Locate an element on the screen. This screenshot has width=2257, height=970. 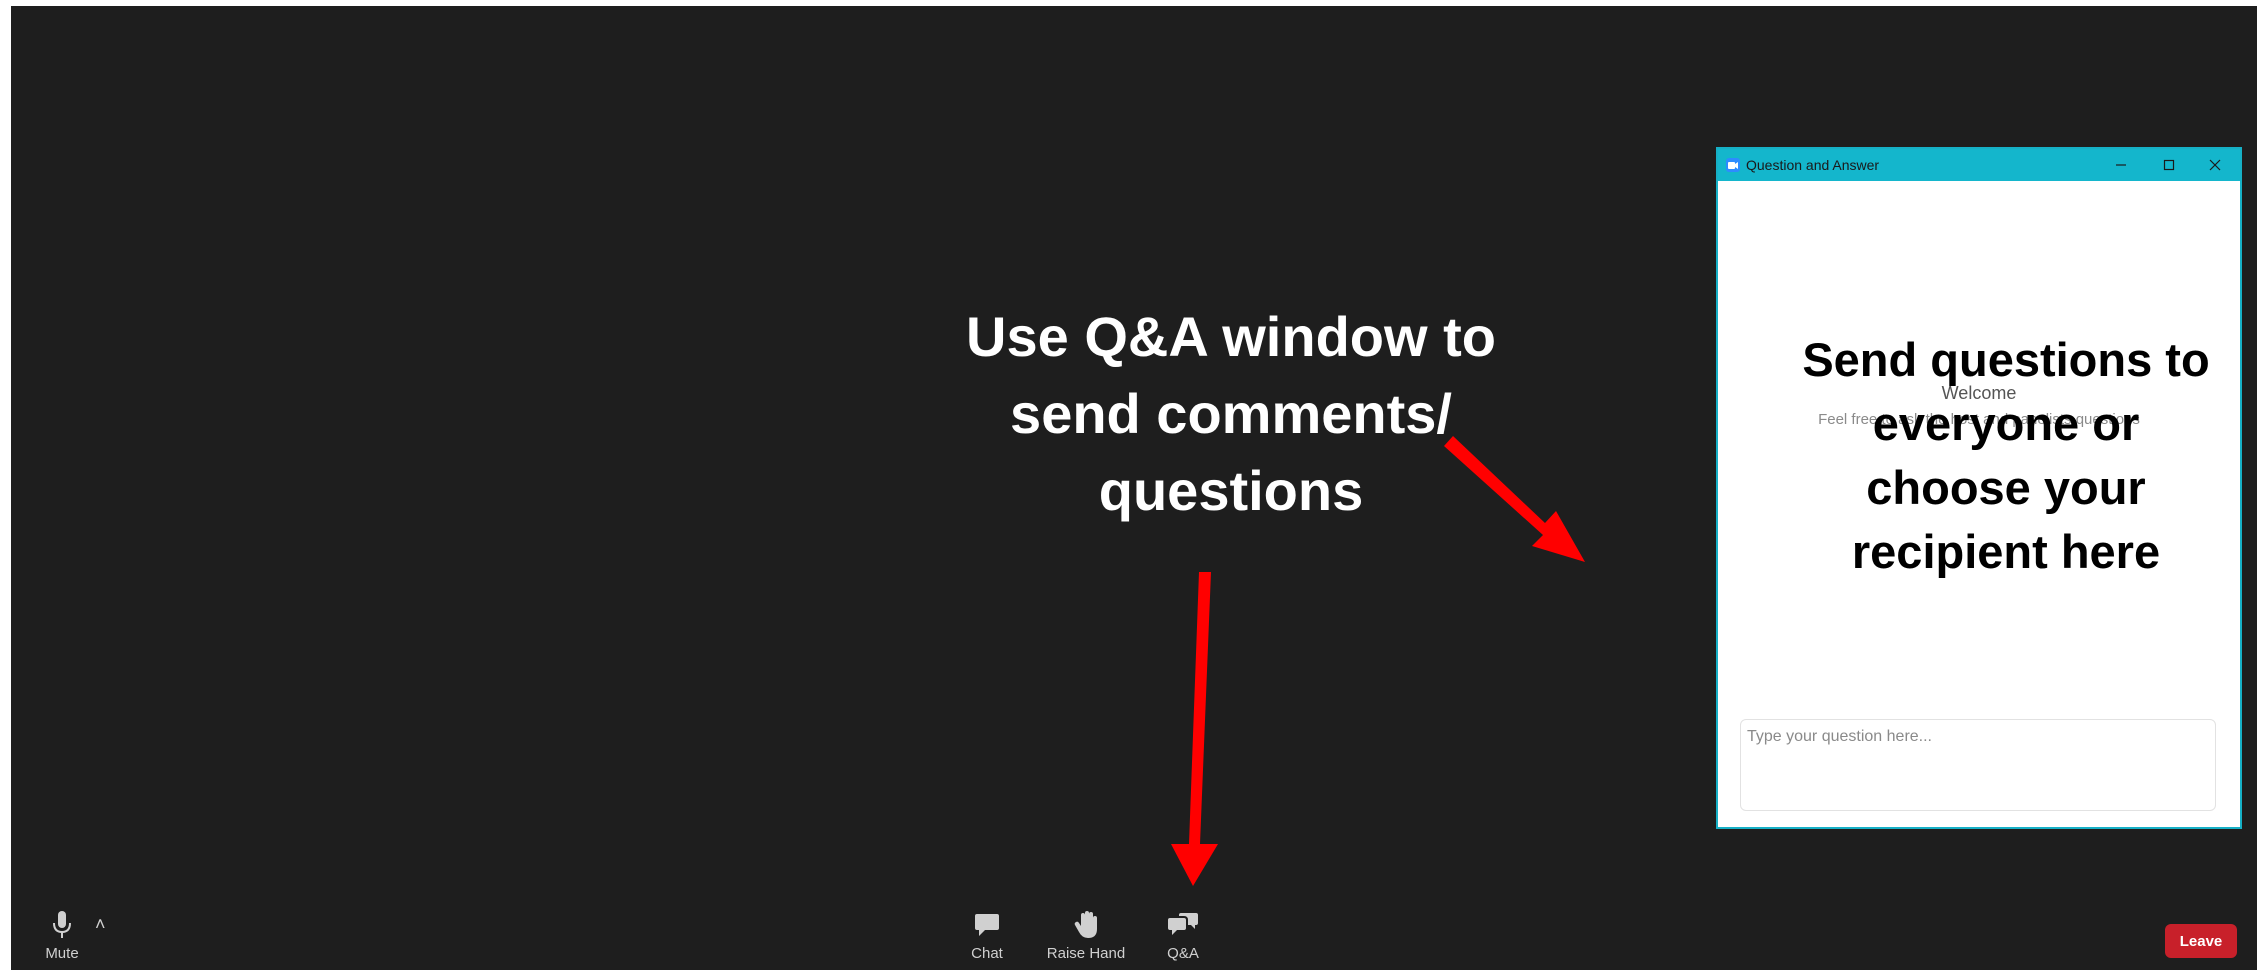
question-input-box is located at coordinates (1978, 765).